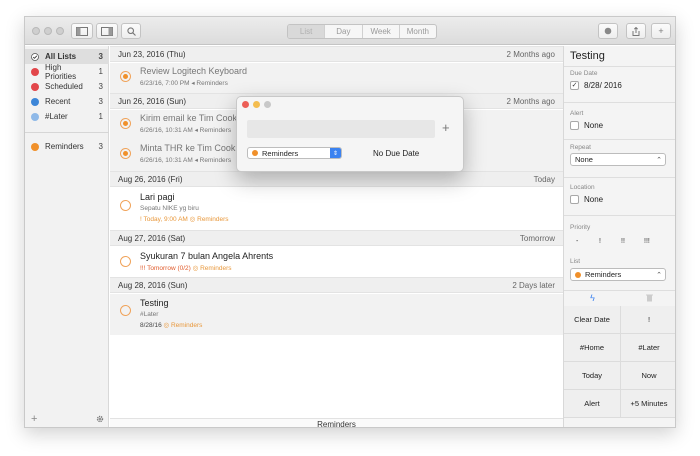 The height and width of the screenshot is (456, 700). Describe the element at coordinates (64, 146) in the screenshot. I see `sidebar-item-label: Reminders` at that location.